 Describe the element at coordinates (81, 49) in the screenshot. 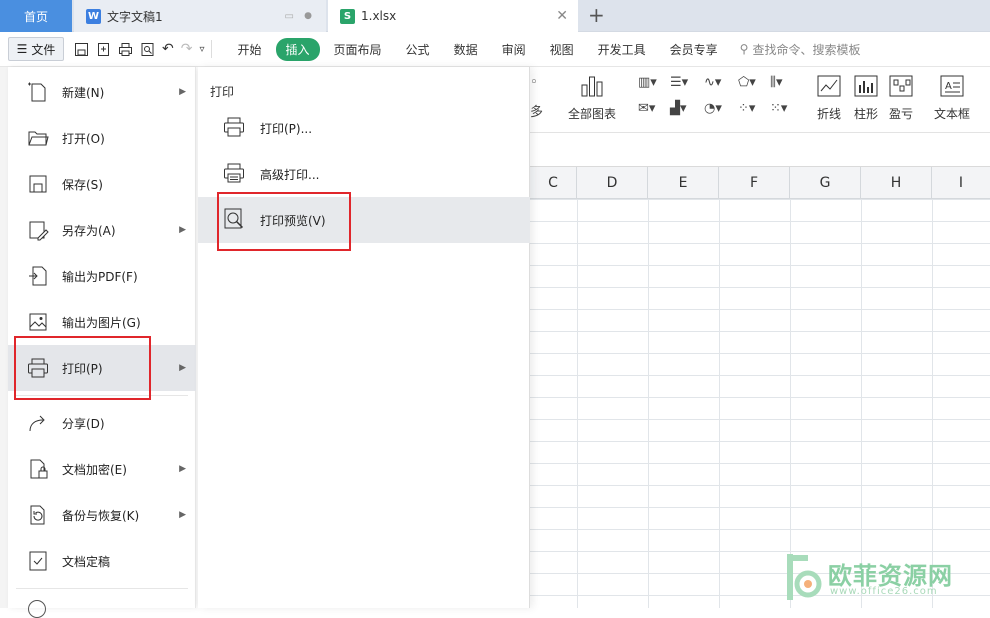

I see `save-icon` at that location.